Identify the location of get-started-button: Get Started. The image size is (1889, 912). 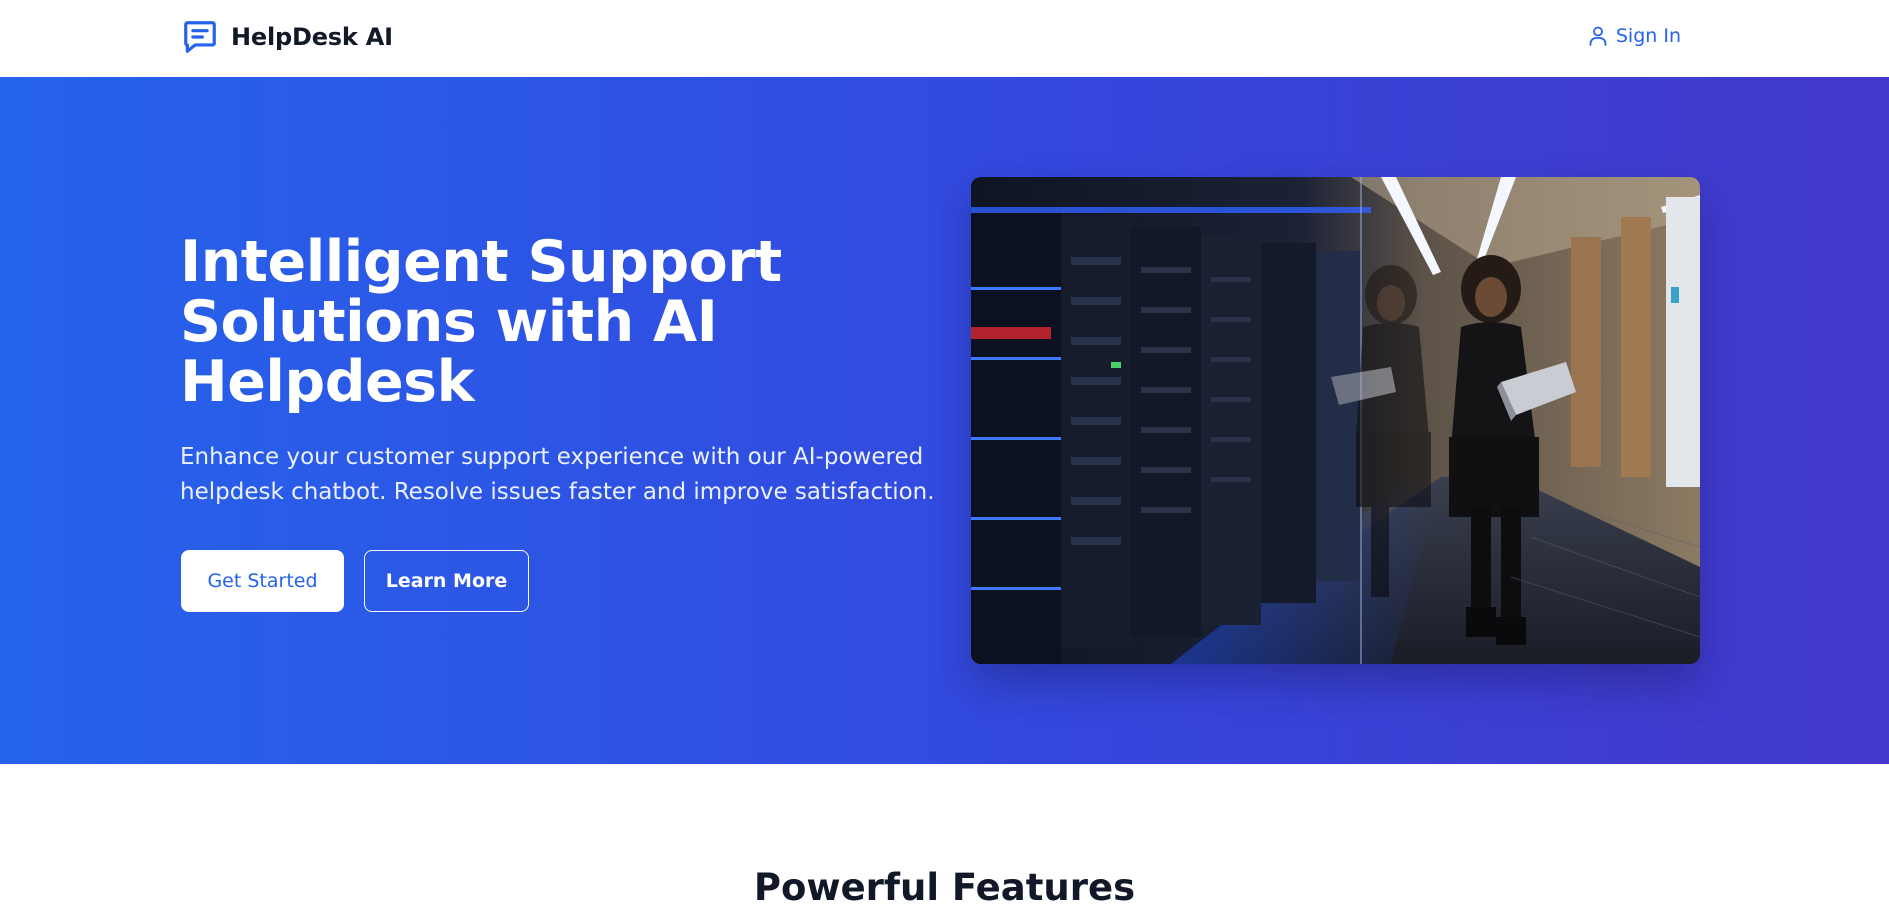
(262, 581).